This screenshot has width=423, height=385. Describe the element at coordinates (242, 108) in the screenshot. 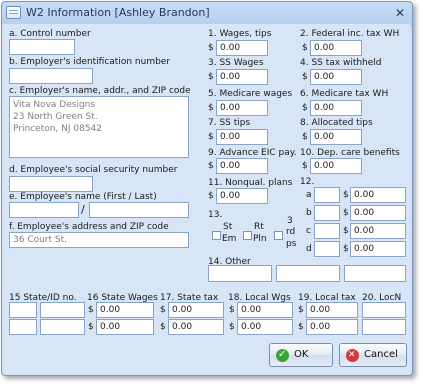

I see `box5-medicare-wages-field: 0.00` at that location.